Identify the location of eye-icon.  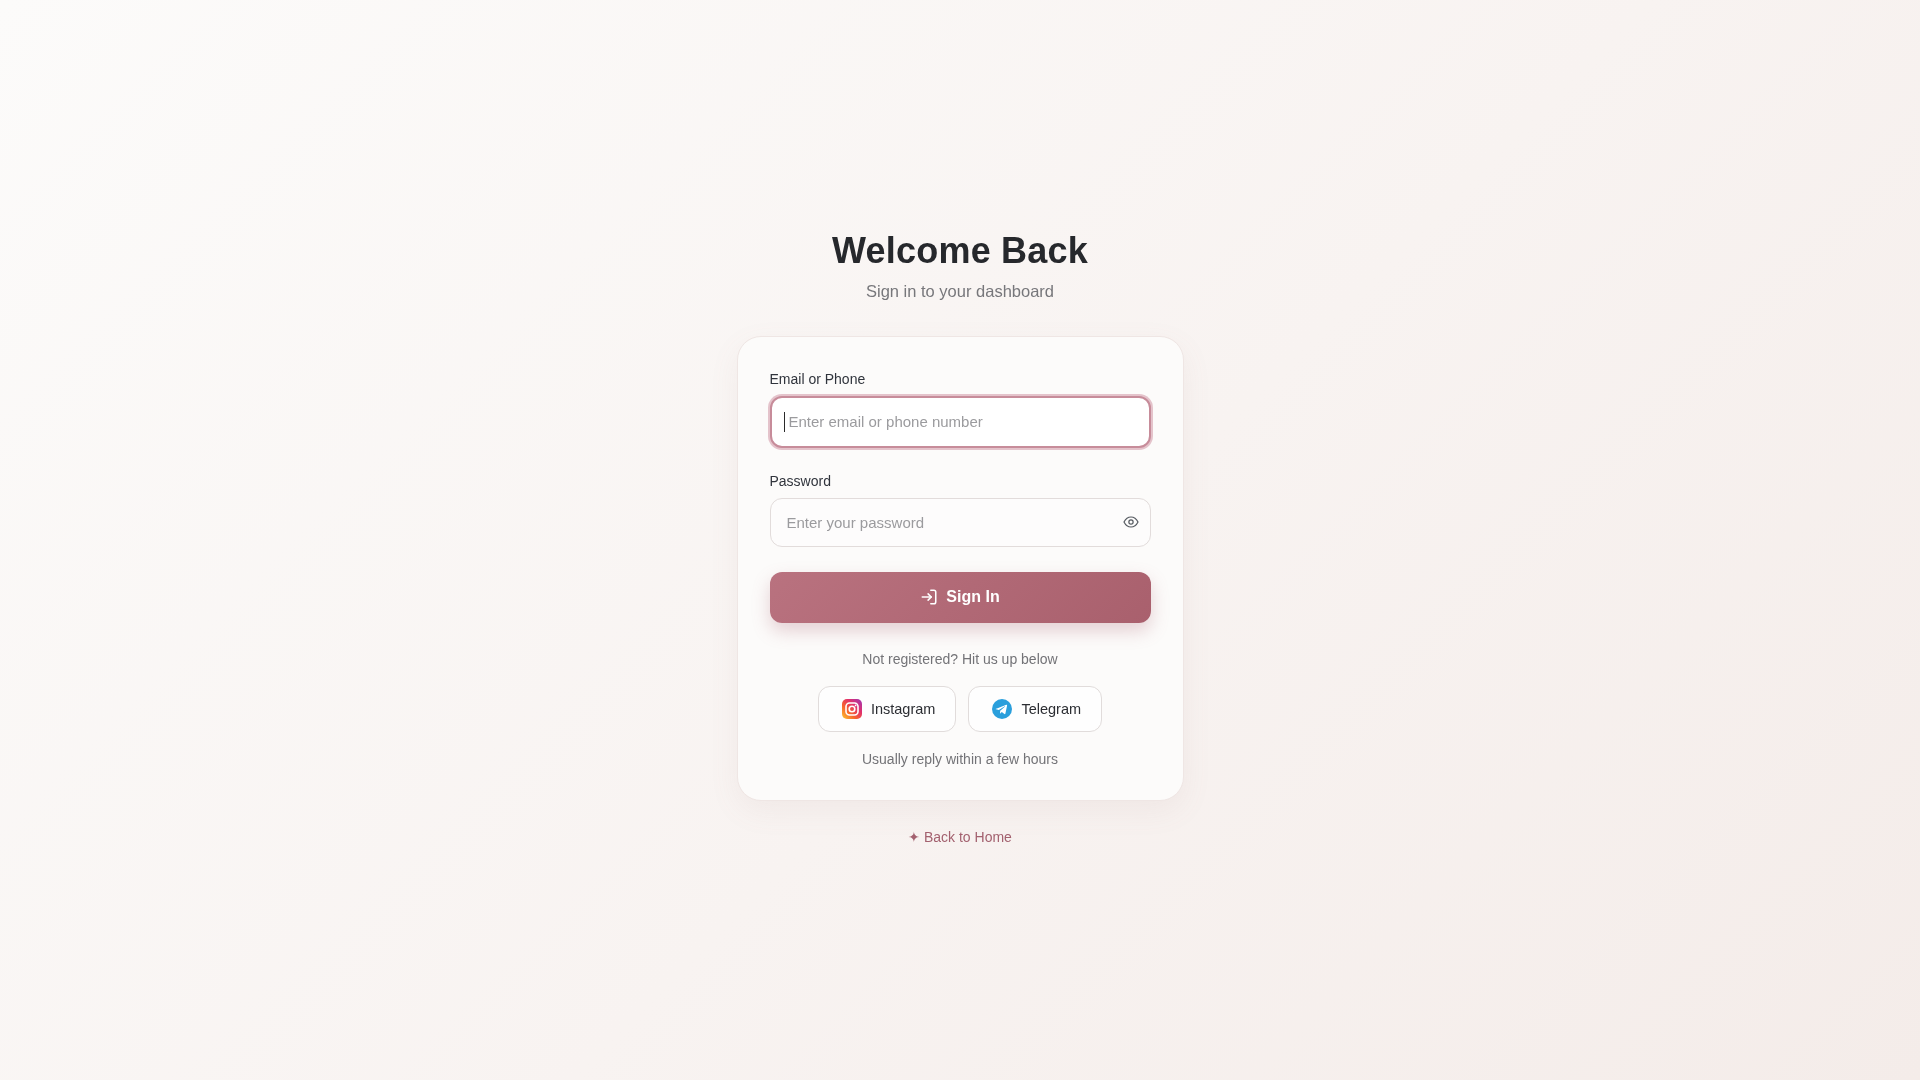
(1130, 521).